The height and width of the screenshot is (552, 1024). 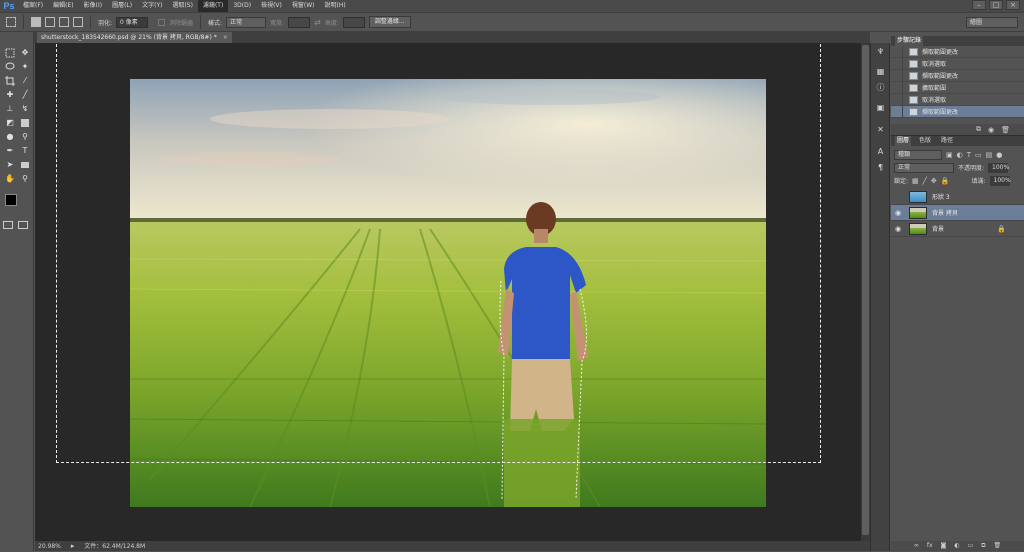 What do you see at coordinates (63, 6) in the screenshot?
I see `menu-item: 編輯(E)` at bounding box center [63, 6].